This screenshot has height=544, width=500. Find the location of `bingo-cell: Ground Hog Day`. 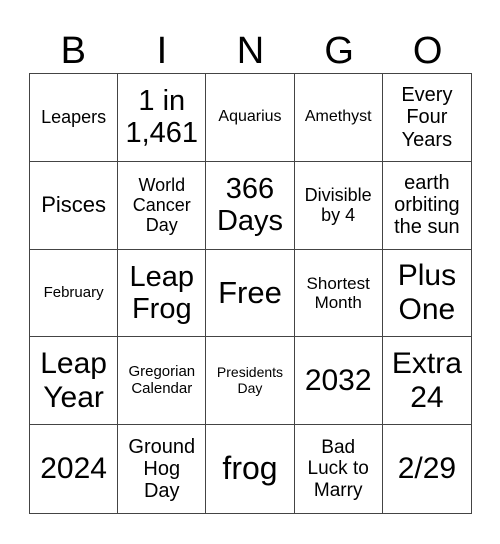

bingo-cell: Ground Hog Day is located at coordinates (162, 469).